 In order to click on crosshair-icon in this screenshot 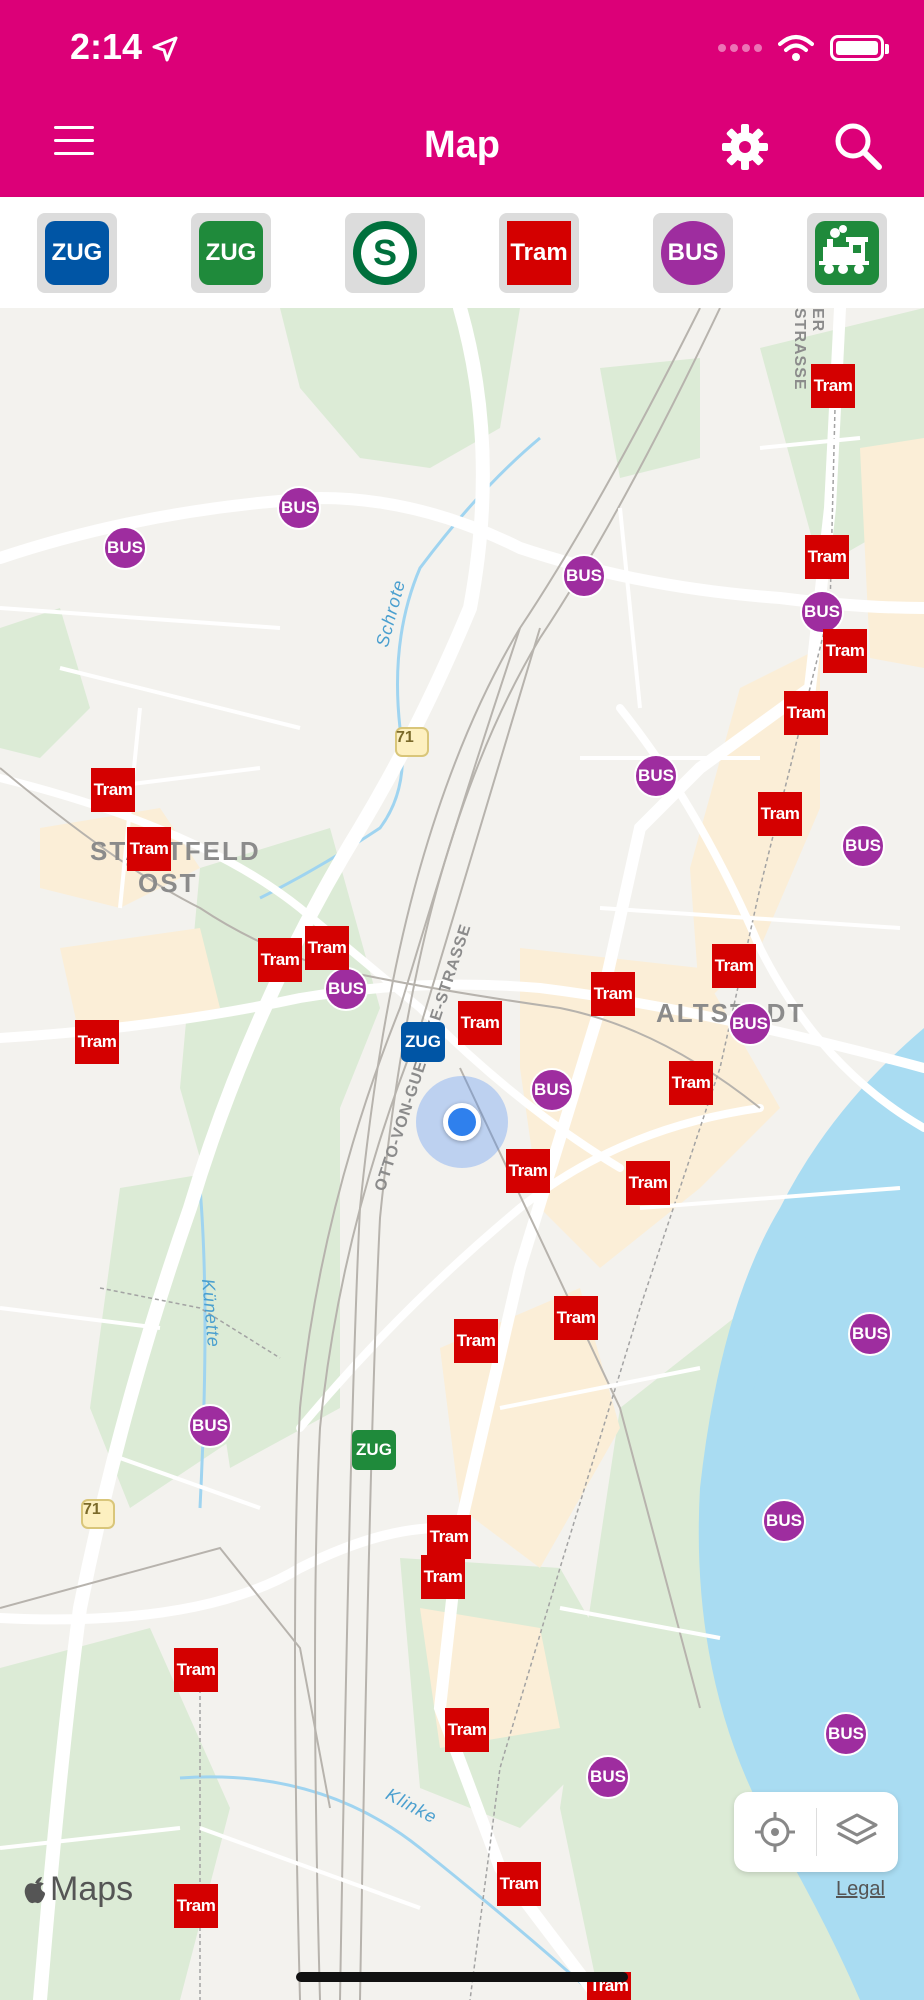, I will do `click(774, 1832)`.